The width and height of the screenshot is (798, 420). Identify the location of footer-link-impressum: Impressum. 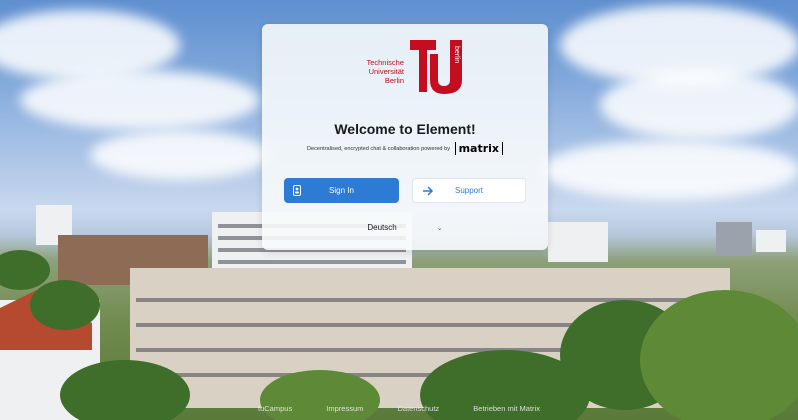
(344, 408).